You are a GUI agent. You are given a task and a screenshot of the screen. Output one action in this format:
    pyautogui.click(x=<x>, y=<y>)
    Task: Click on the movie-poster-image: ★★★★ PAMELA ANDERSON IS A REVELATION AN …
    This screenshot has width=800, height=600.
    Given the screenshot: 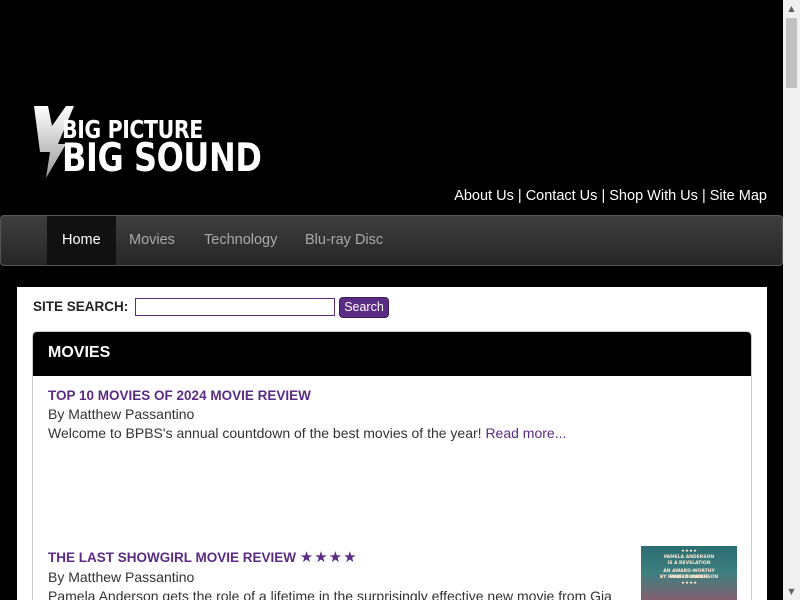 What is the action you would take?
    pyautogui.click(x=689, y=573)
    